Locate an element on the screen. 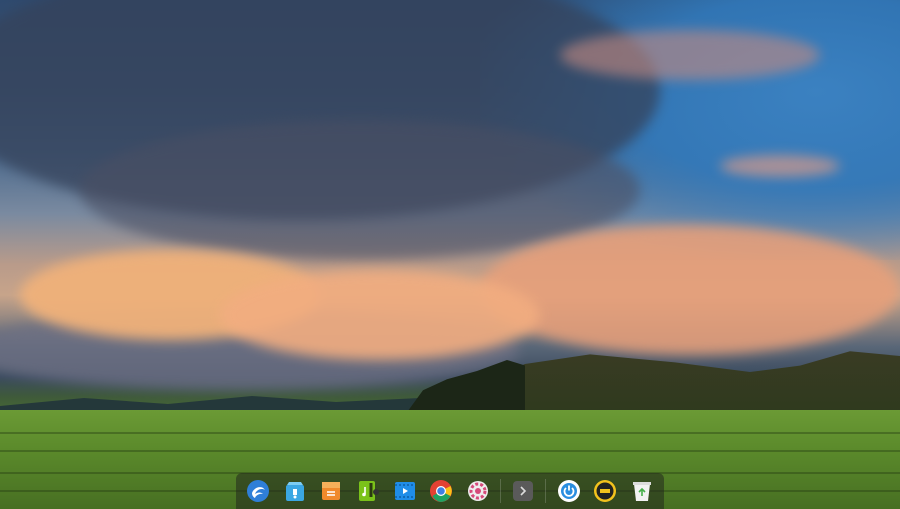  launcher-icon is located at coordinates (258, 491).